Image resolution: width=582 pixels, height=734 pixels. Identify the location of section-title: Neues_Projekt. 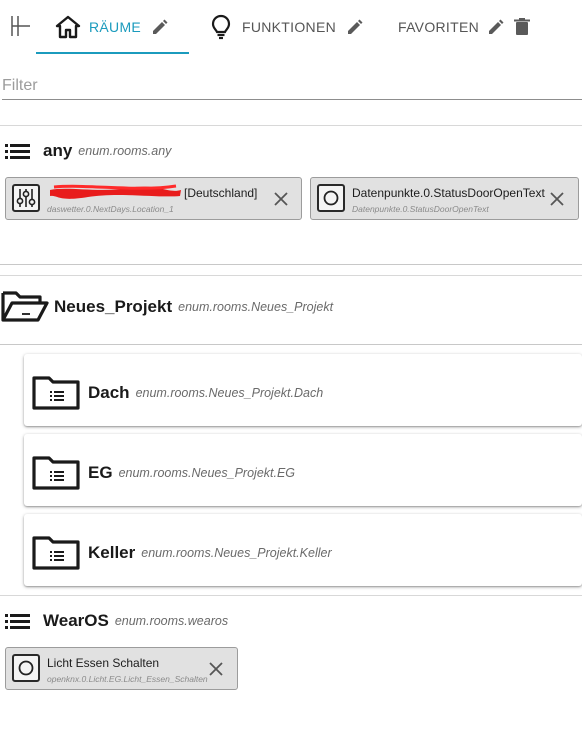
(113, 306).